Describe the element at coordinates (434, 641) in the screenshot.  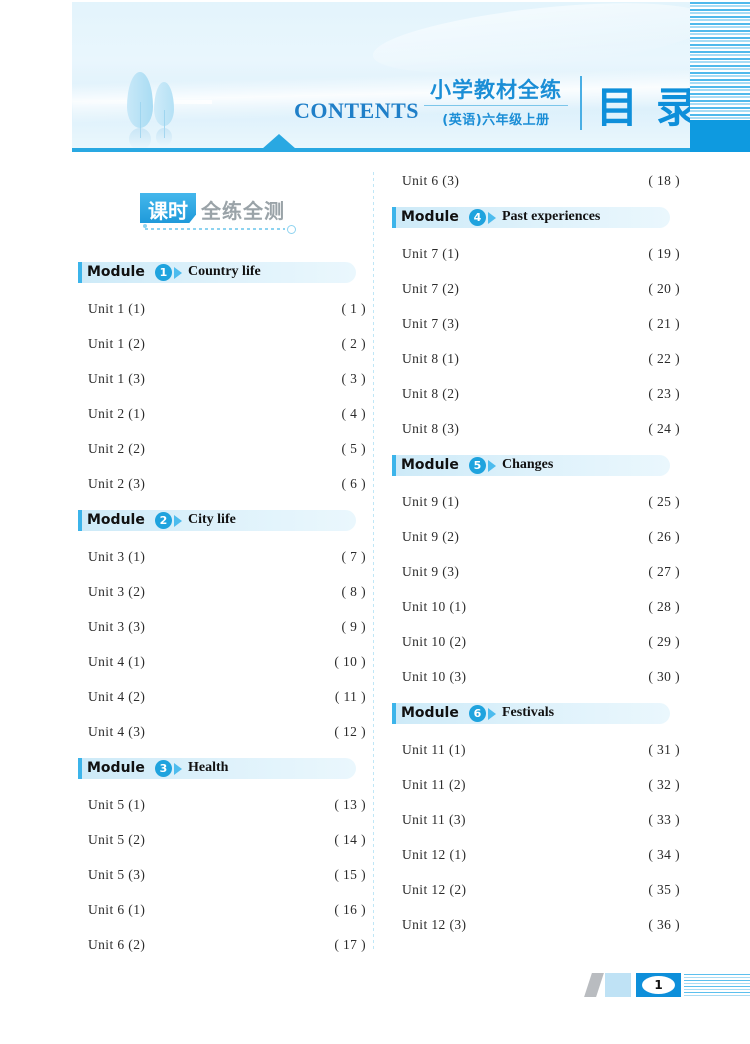
I see `toc-entry-label: Unit 10 (2)` at that location.